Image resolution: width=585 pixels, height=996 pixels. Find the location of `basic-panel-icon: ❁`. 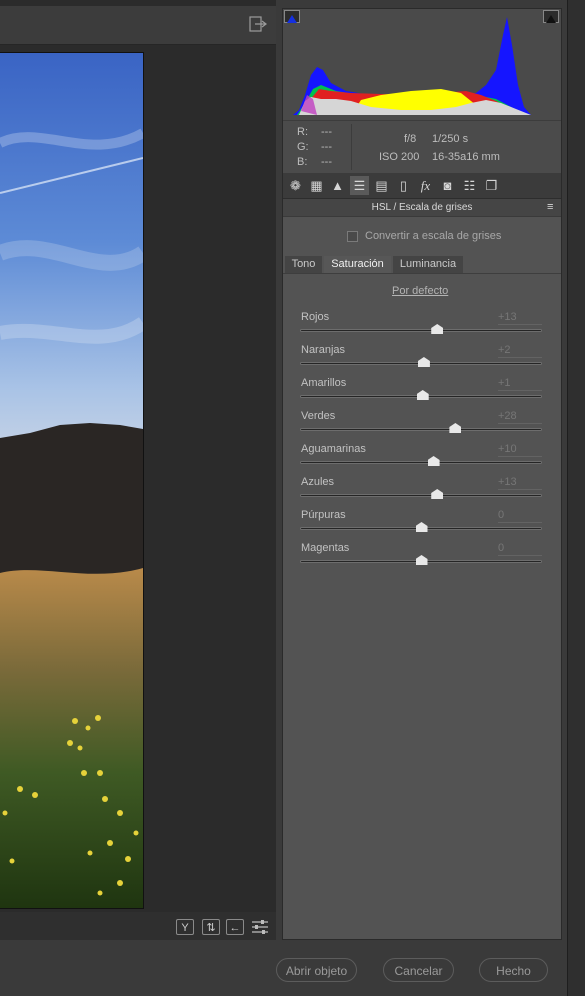

basic-panel-icon: ❁ is located at coordinates (295, 185).